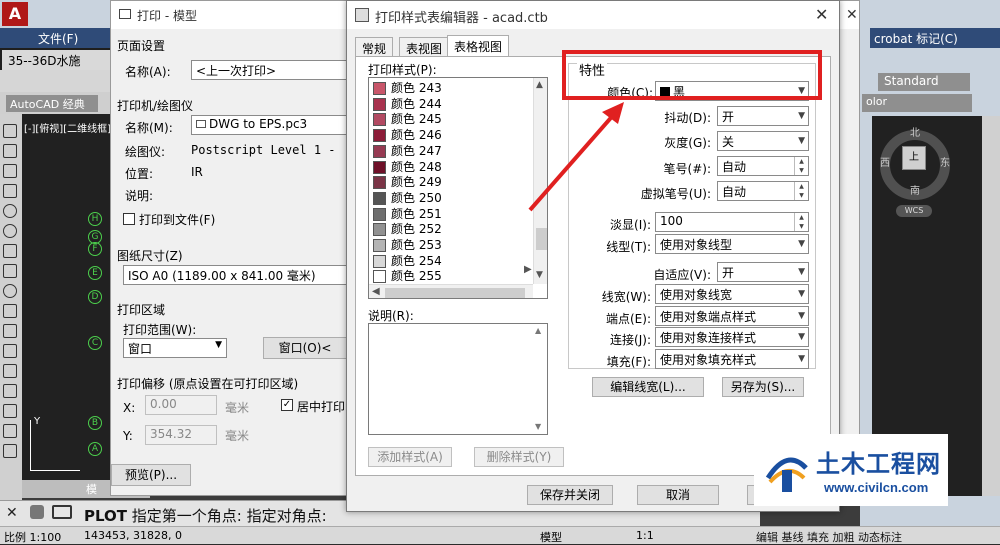  Describe the element at coordinates (269, 125) in the screenshot. I see `printer-name-combo: DWG to EPS.pc3` at that location.